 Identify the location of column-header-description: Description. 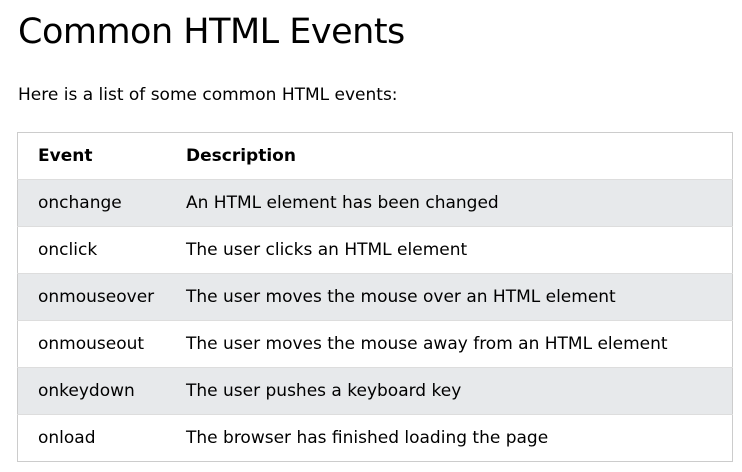
(459, 156).